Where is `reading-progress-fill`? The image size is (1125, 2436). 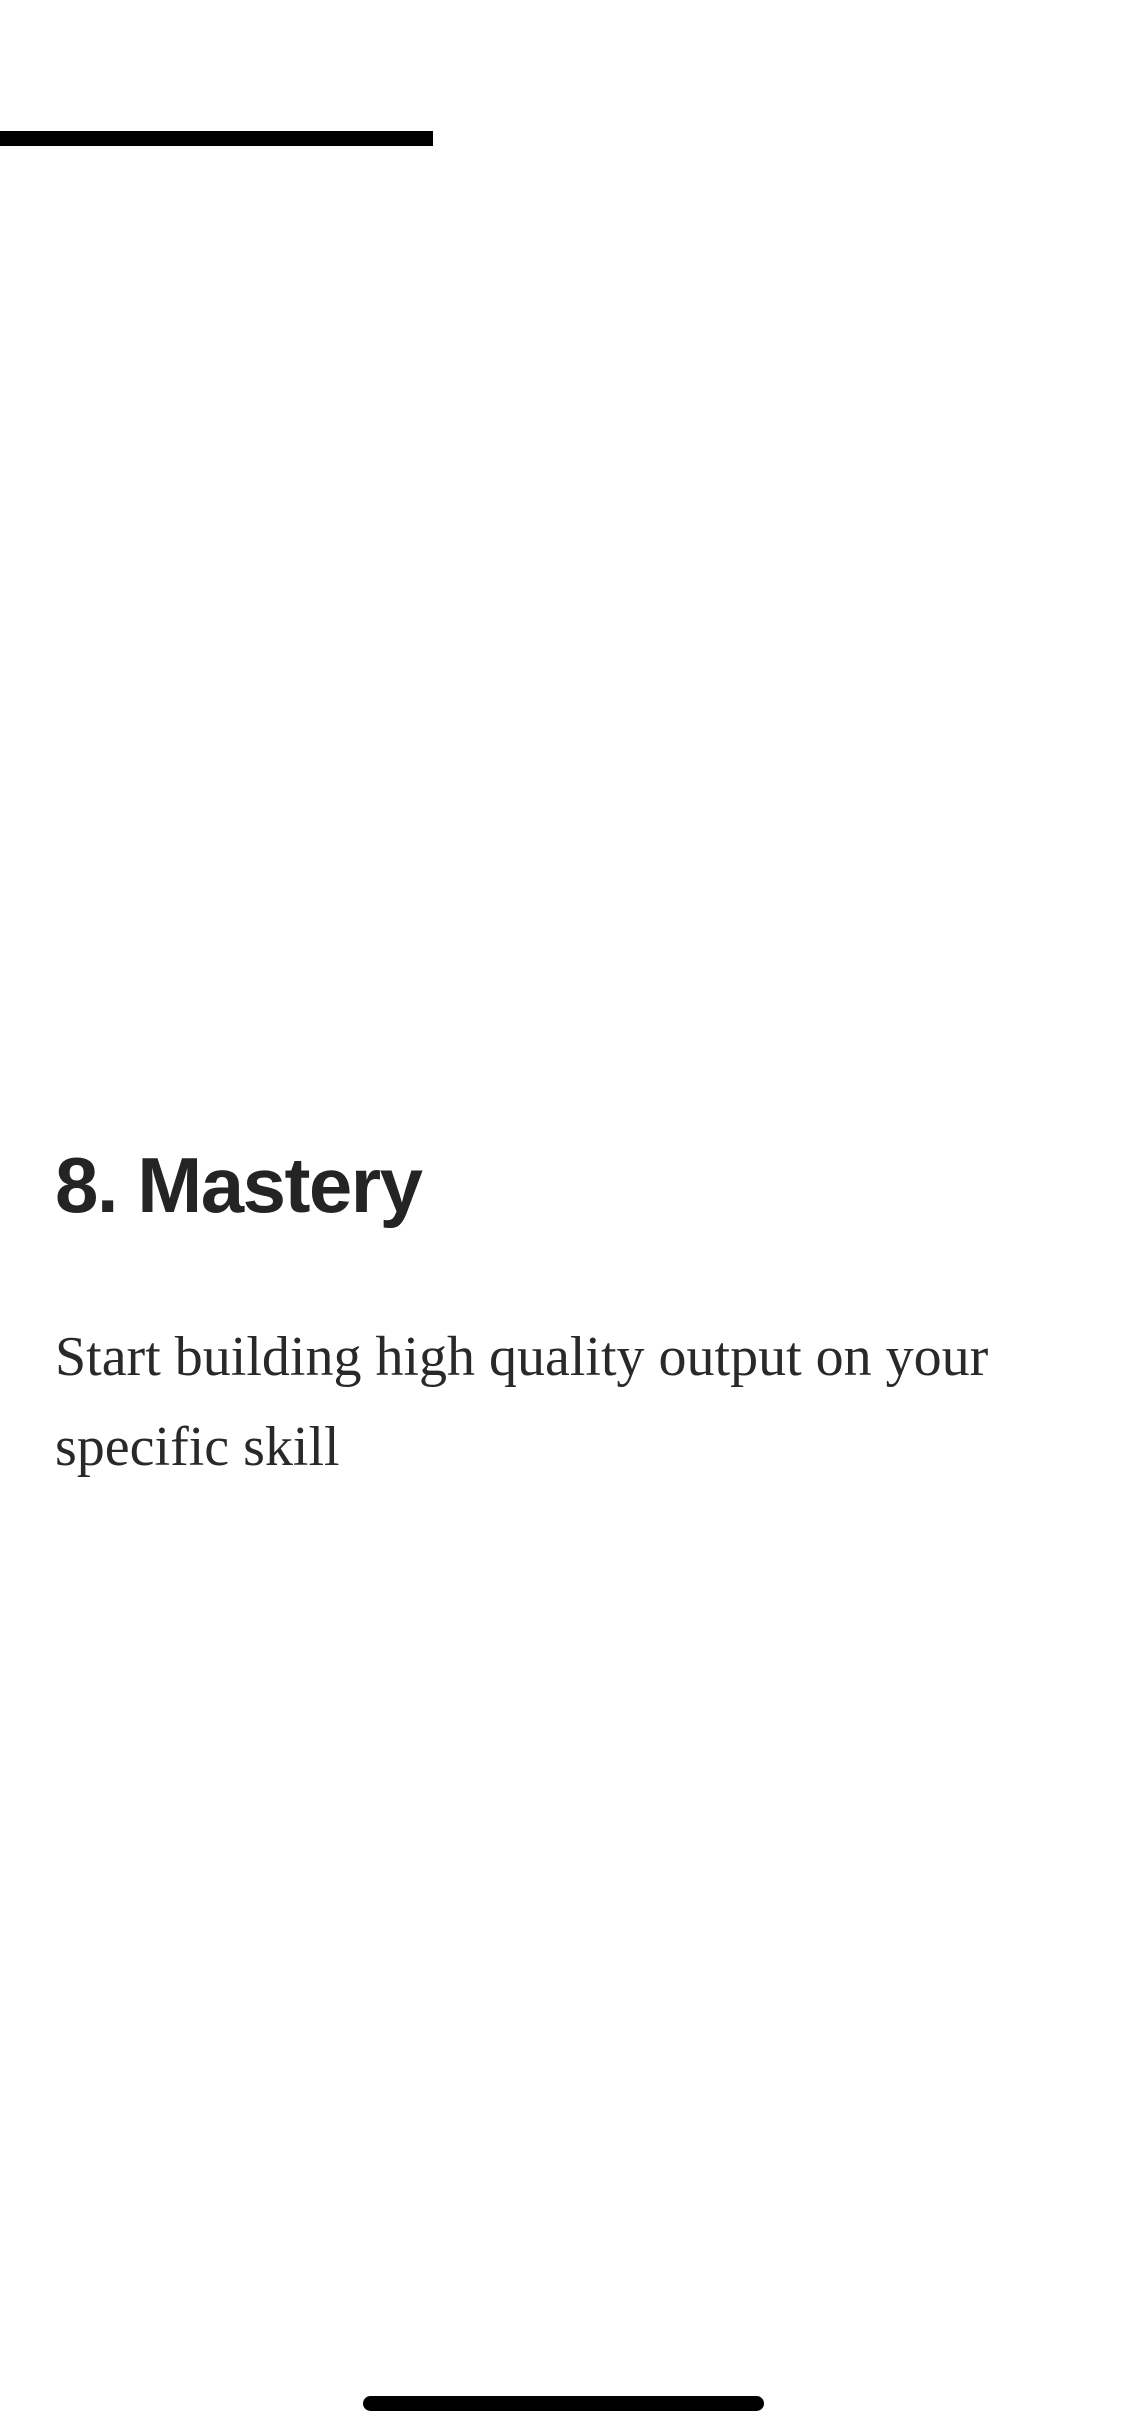 reading-progress-fill is located at coordinates (217, 138).